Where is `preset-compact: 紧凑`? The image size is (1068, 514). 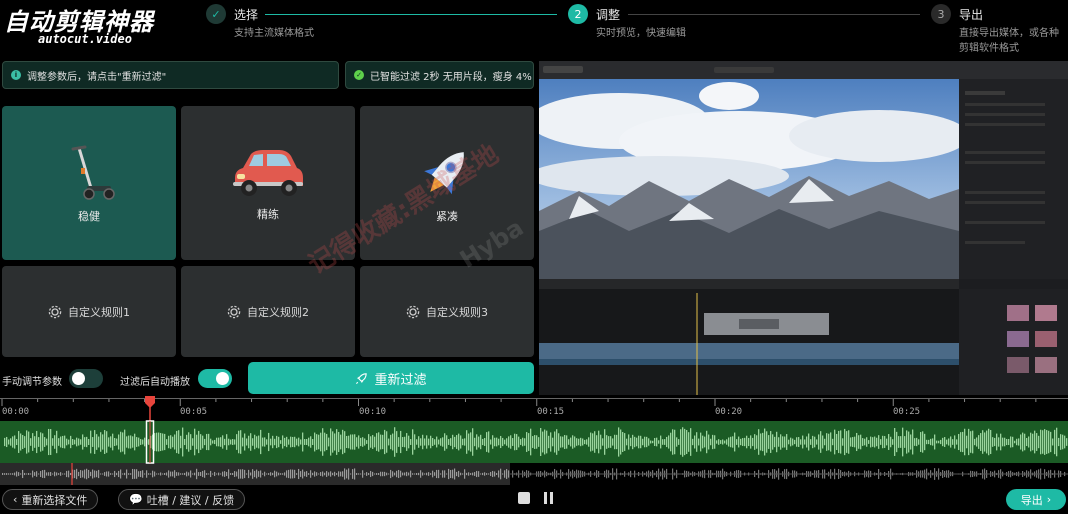
preset-compact: 紧凑 is located at coordinates (447, 183).